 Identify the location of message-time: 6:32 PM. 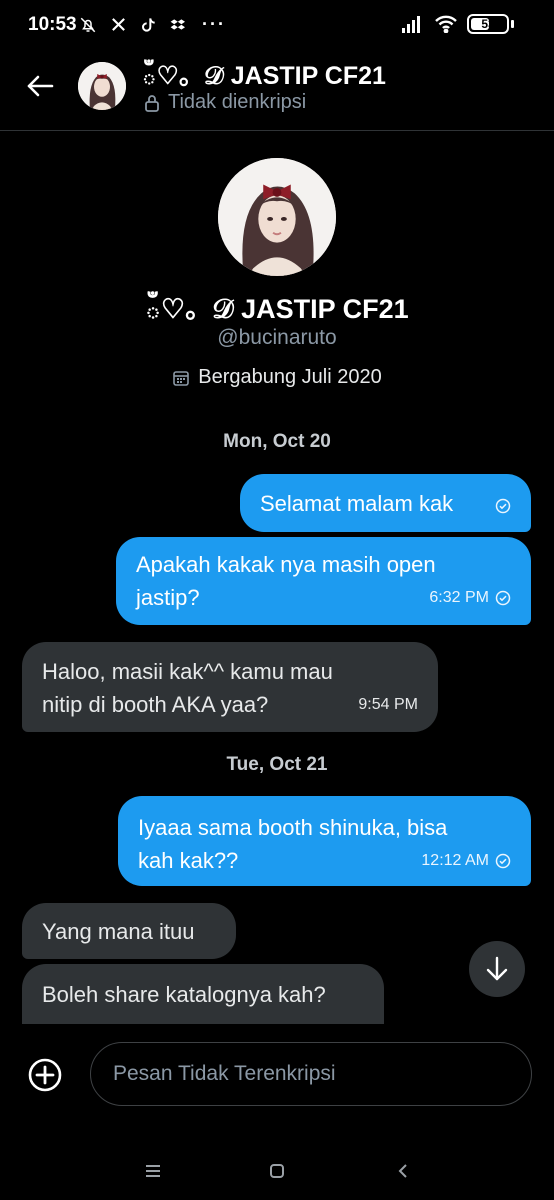
(459, 597).